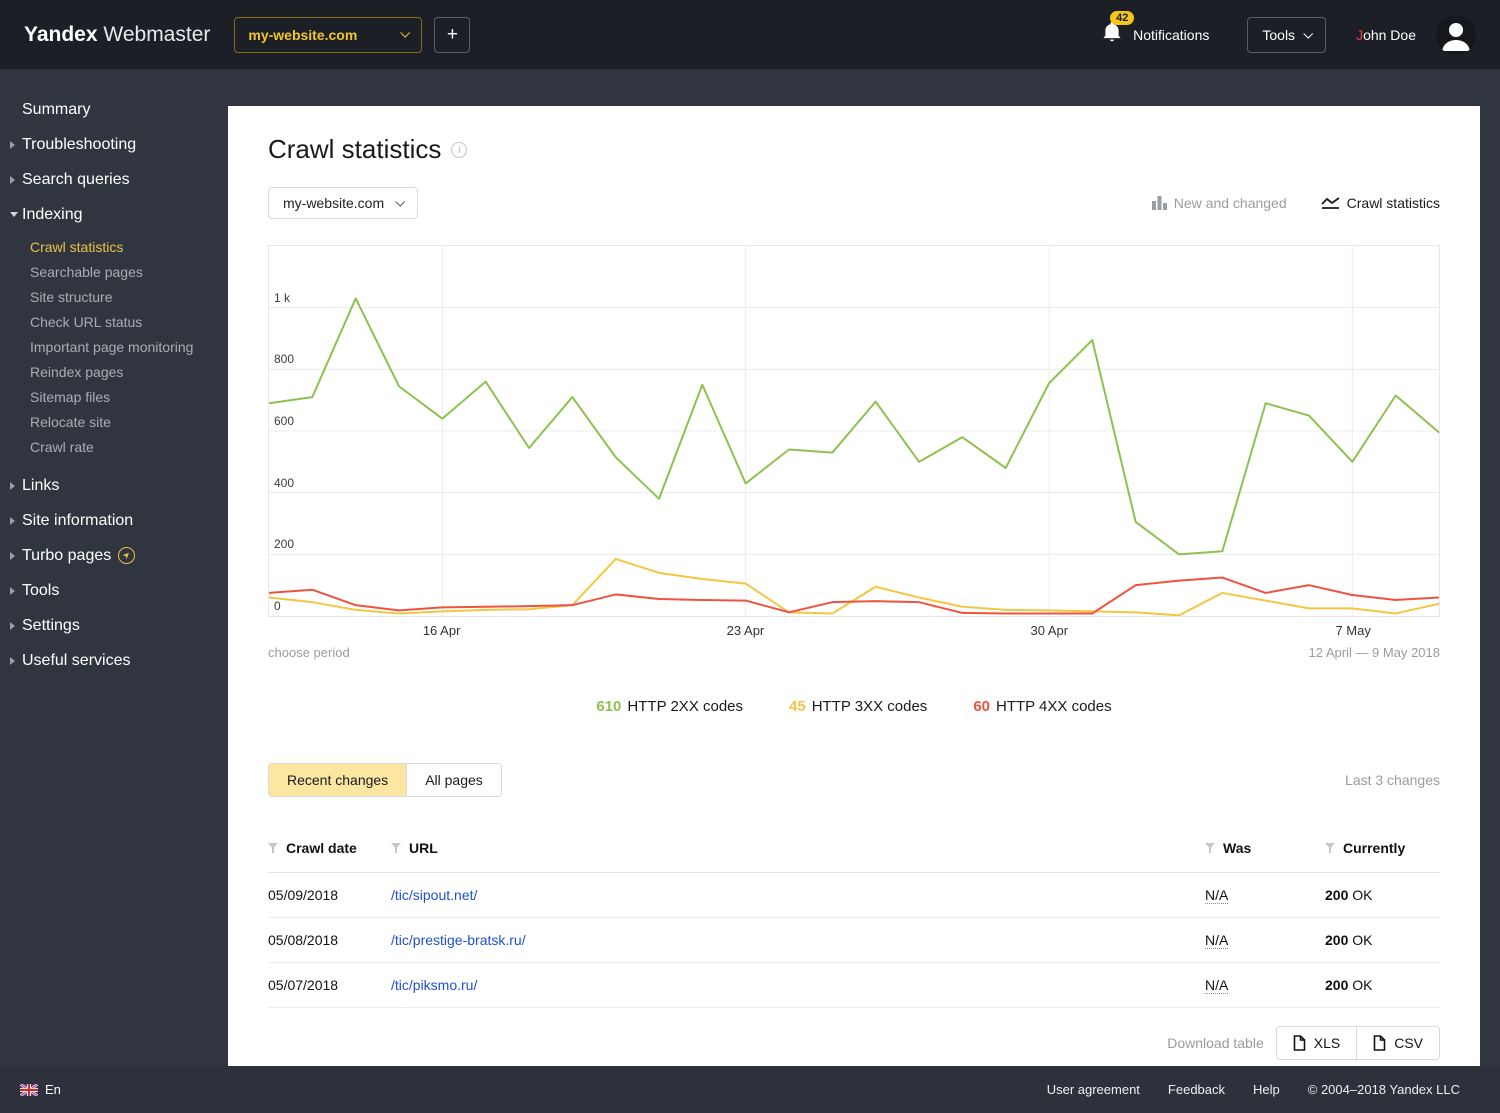 This screenshot has width=1500, height=1113. I want to click on sidebar-item-relocate-site: Relocate site, so click(114, 422).